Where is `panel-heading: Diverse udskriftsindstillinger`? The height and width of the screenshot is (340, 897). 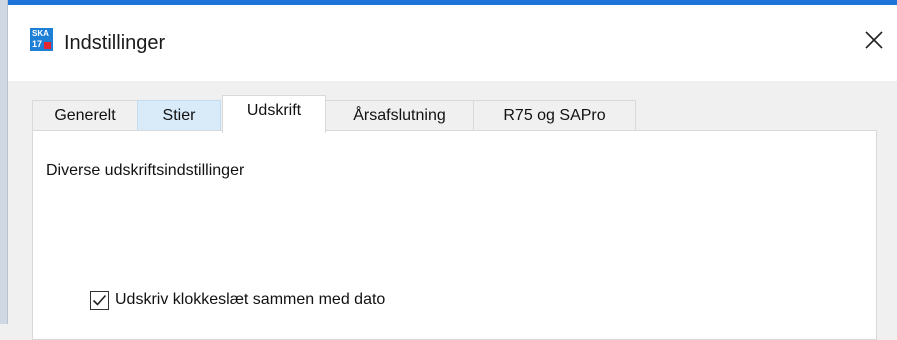 panel-heading: Diverse udskriftsindstillinger is located at coordinates (145, 170).